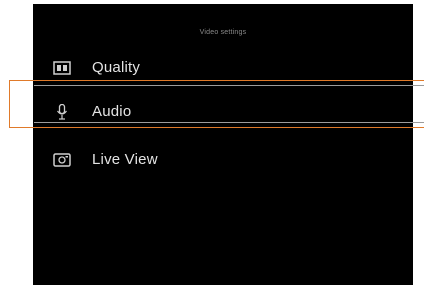 Image resolution: width=424 pixels, height=285 pixels. Describe the element at coordinates (223, 160) in the screenshot. I see `menu-item-live-view: Live View` at that location.